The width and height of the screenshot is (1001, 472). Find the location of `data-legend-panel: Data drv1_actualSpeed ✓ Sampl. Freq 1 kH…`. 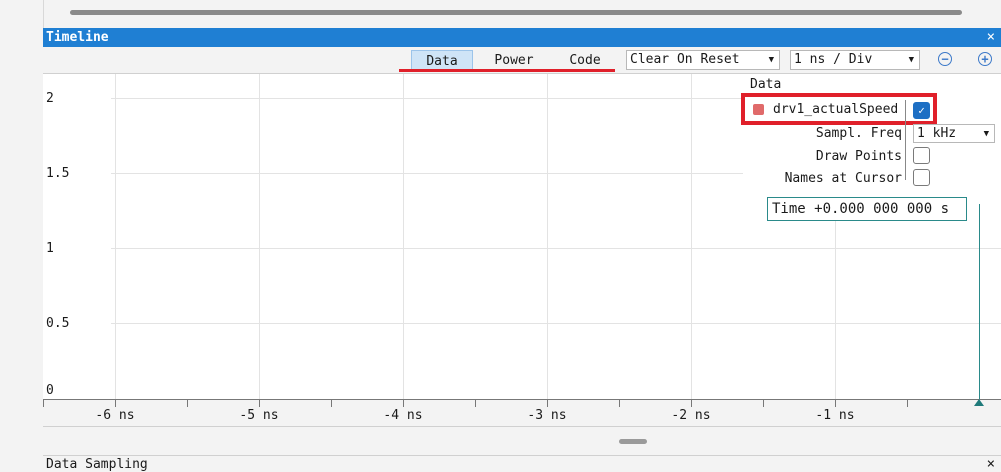

data-legend-panel: Data drv1_actualSpeed ✓ Sampl. Freq 1 kH… is located at coordinates (871, 139).